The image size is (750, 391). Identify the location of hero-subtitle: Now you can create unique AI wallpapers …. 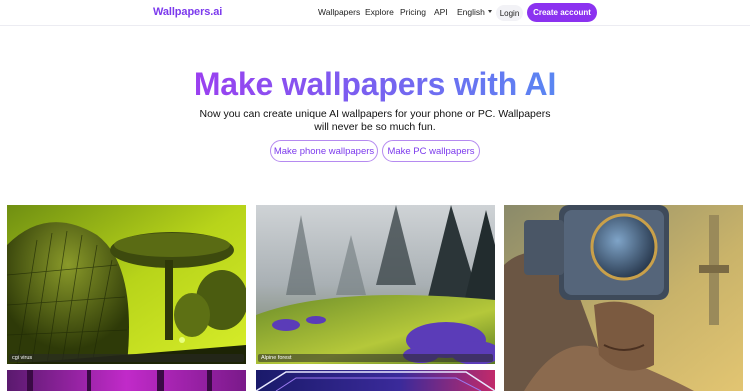
(375, 120).